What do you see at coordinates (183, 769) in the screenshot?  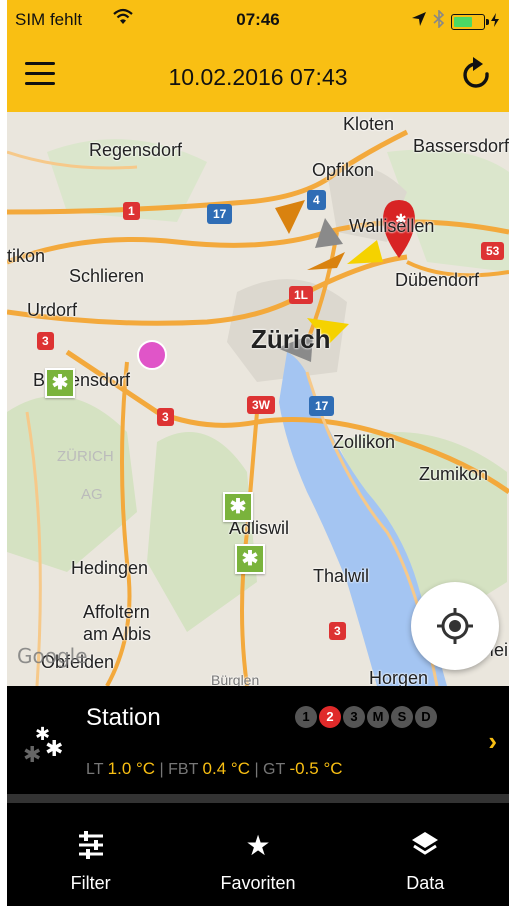 I see `fbt-label: FBT` at bounding box center [183, 769].